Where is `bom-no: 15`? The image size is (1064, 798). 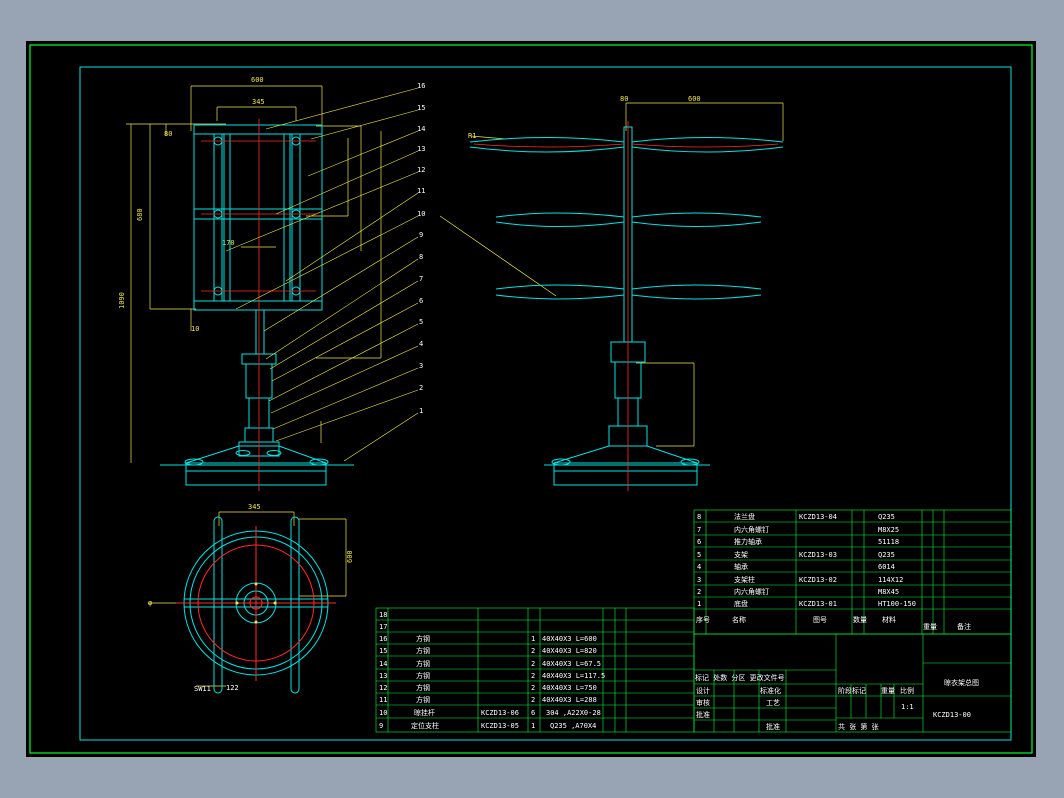
bom-no: 15 is located at coordinates (383, 651).